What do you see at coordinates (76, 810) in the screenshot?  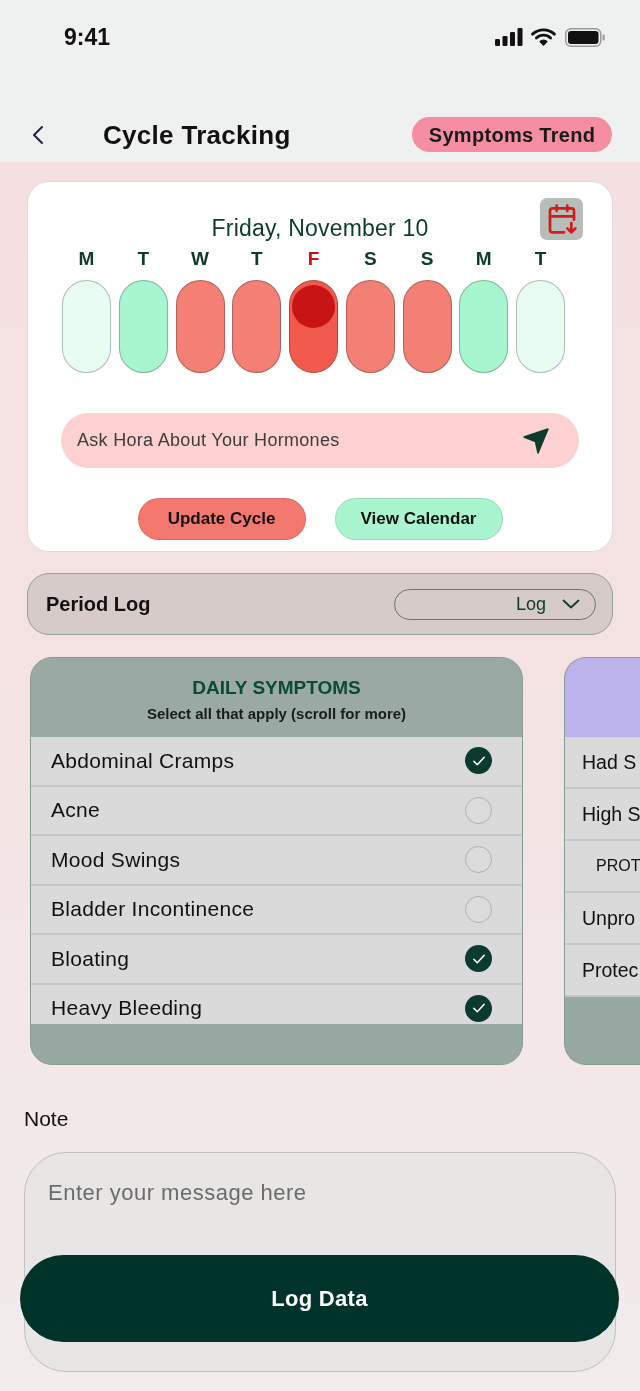 I see `symptom-label: Acne` at bounding box center [76, 810].